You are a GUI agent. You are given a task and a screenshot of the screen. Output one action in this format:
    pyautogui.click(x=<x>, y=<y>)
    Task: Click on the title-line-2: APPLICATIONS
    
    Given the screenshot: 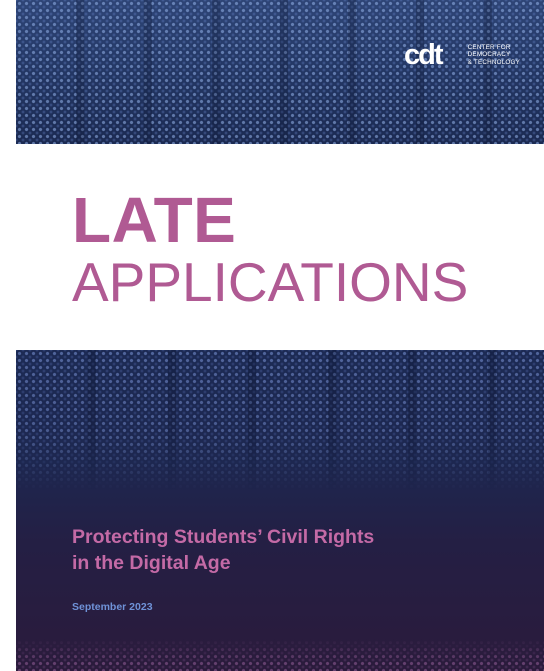 What is the action you would take?
    pyautogui.click(x=270, y=282)
    